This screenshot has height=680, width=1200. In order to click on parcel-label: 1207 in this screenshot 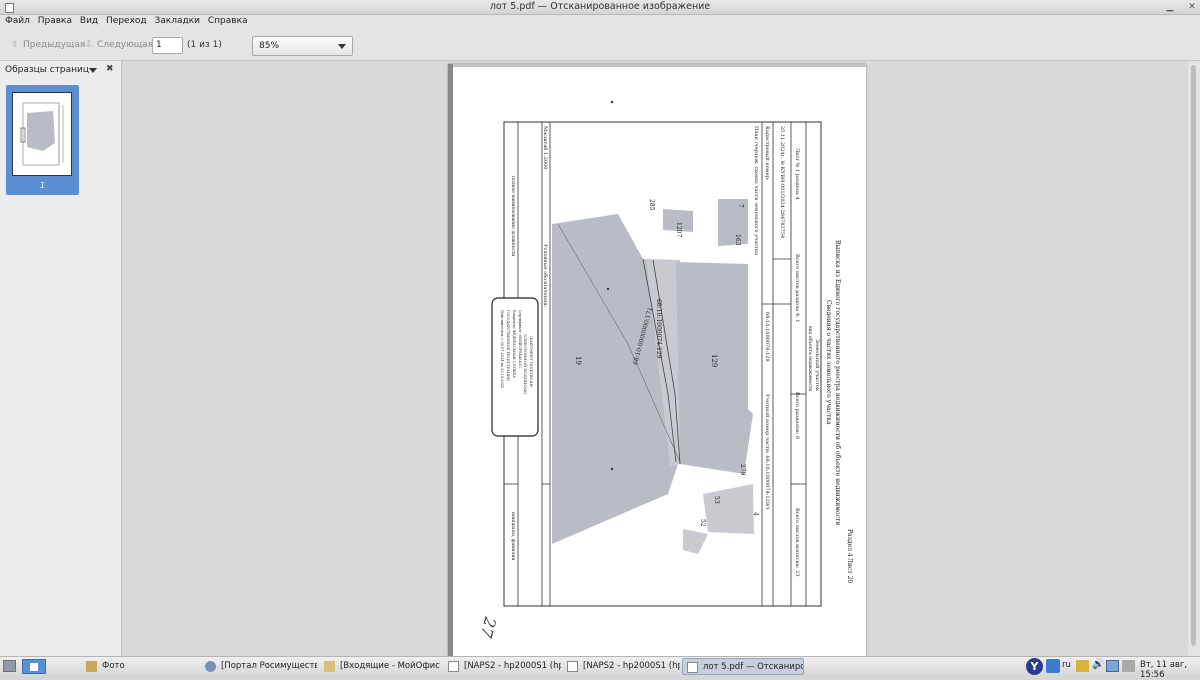, I will do `click(678, 230)`.